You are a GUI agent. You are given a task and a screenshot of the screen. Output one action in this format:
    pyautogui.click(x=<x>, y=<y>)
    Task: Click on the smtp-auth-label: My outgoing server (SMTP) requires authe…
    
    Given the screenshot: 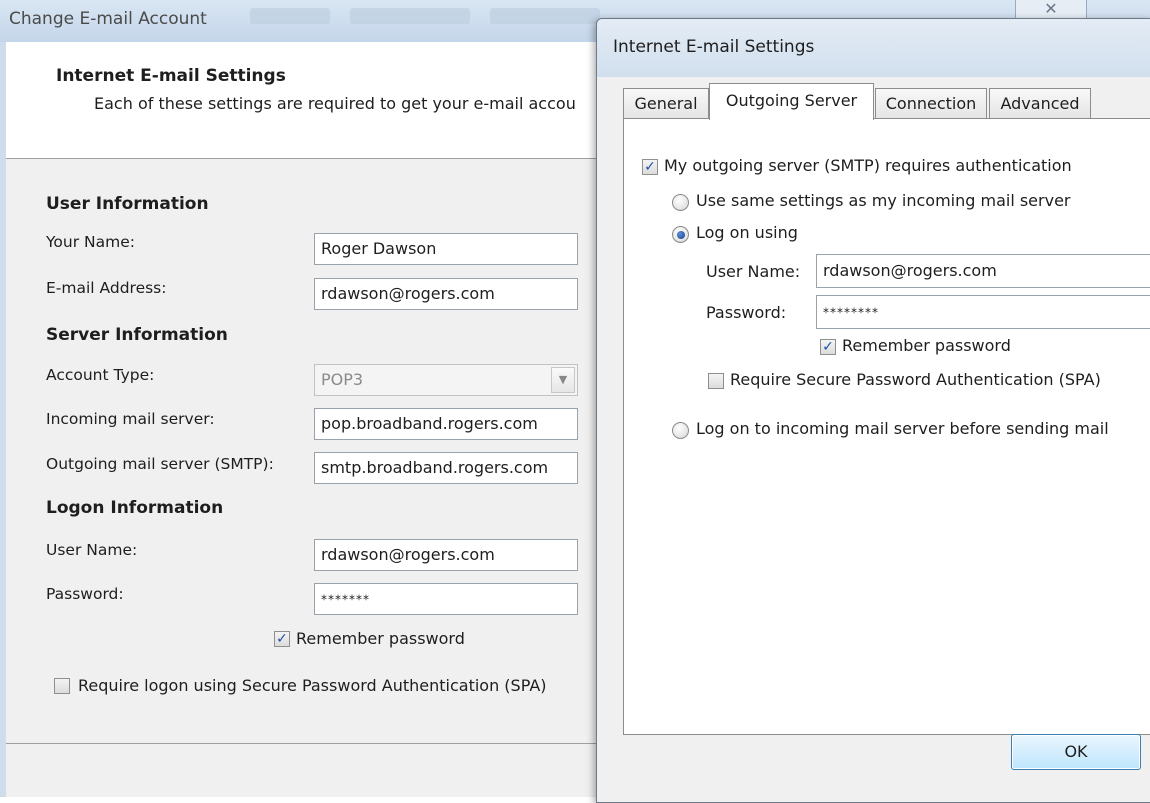 What is the action you would take?
    pyautogui.click(x=868, y=165)
    